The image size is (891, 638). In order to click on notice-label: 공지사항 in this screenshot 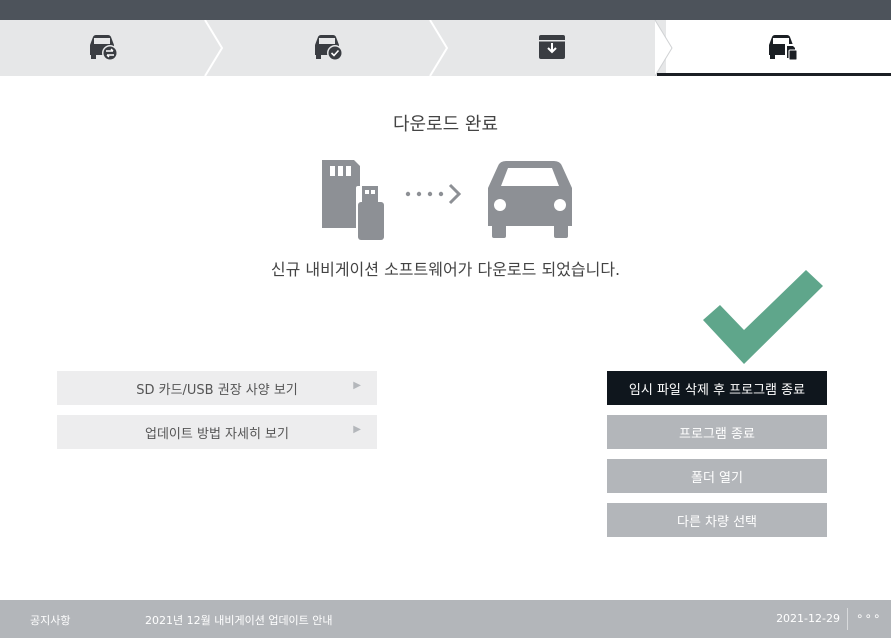, I will do `click(50, 620)`.